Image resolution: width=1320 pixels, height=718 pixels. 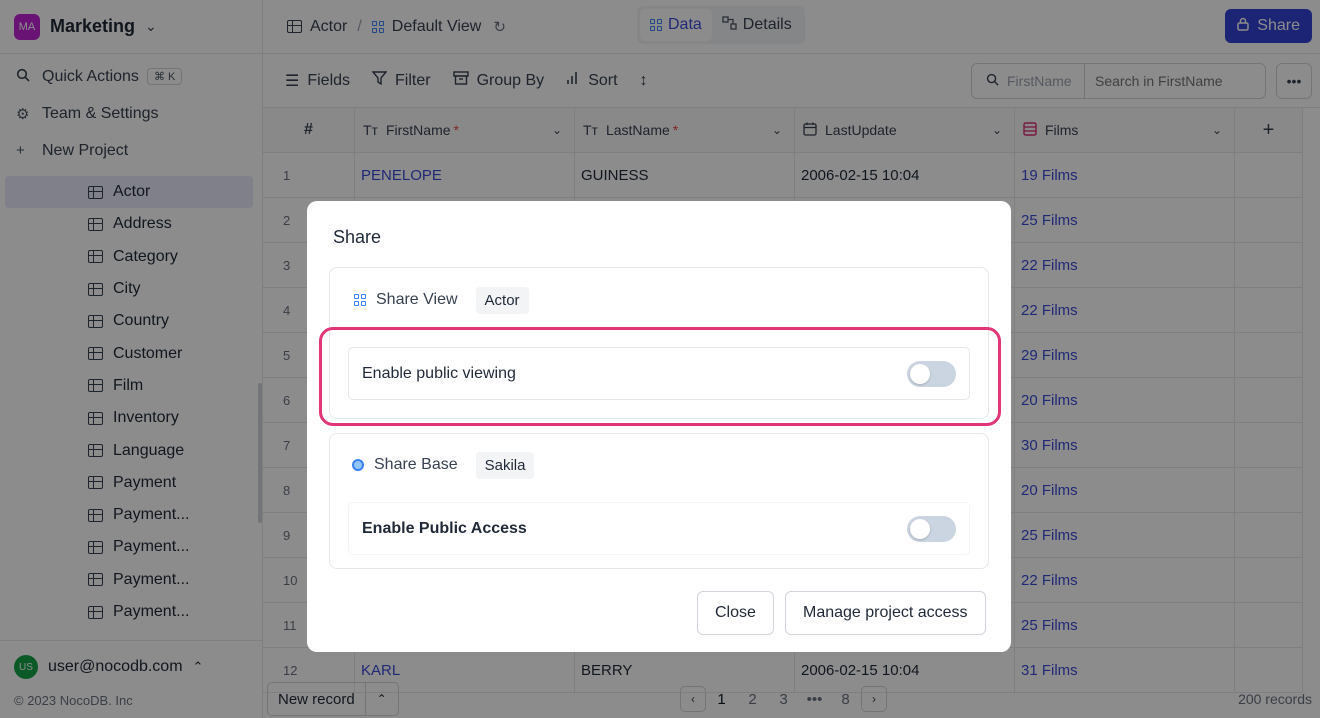 I want to click on public-access-label: Enable Public Access, so click(x=444, y=528).